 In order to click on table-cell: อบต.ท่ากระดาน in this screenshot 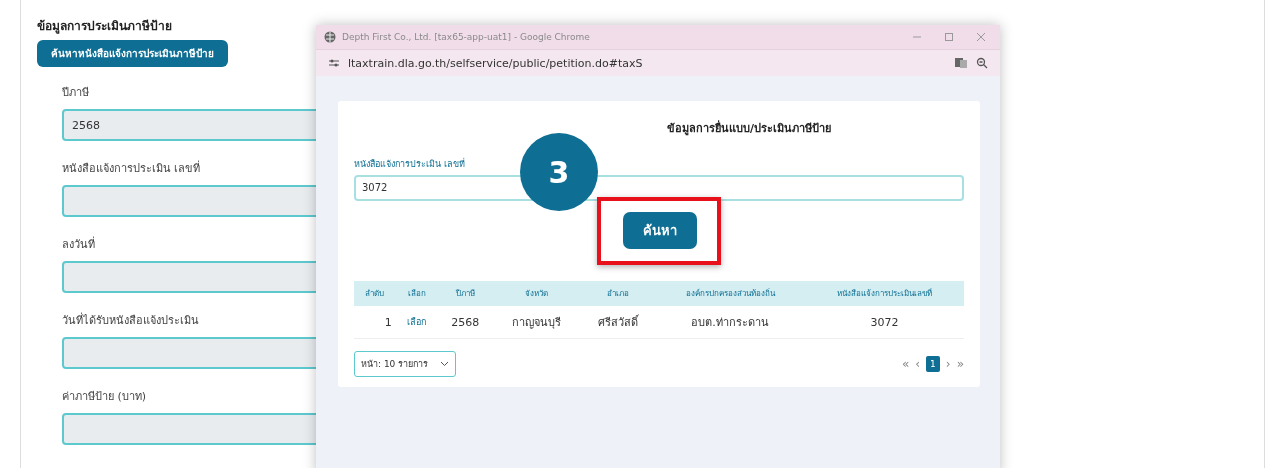, I will do `click(730, 322)`.